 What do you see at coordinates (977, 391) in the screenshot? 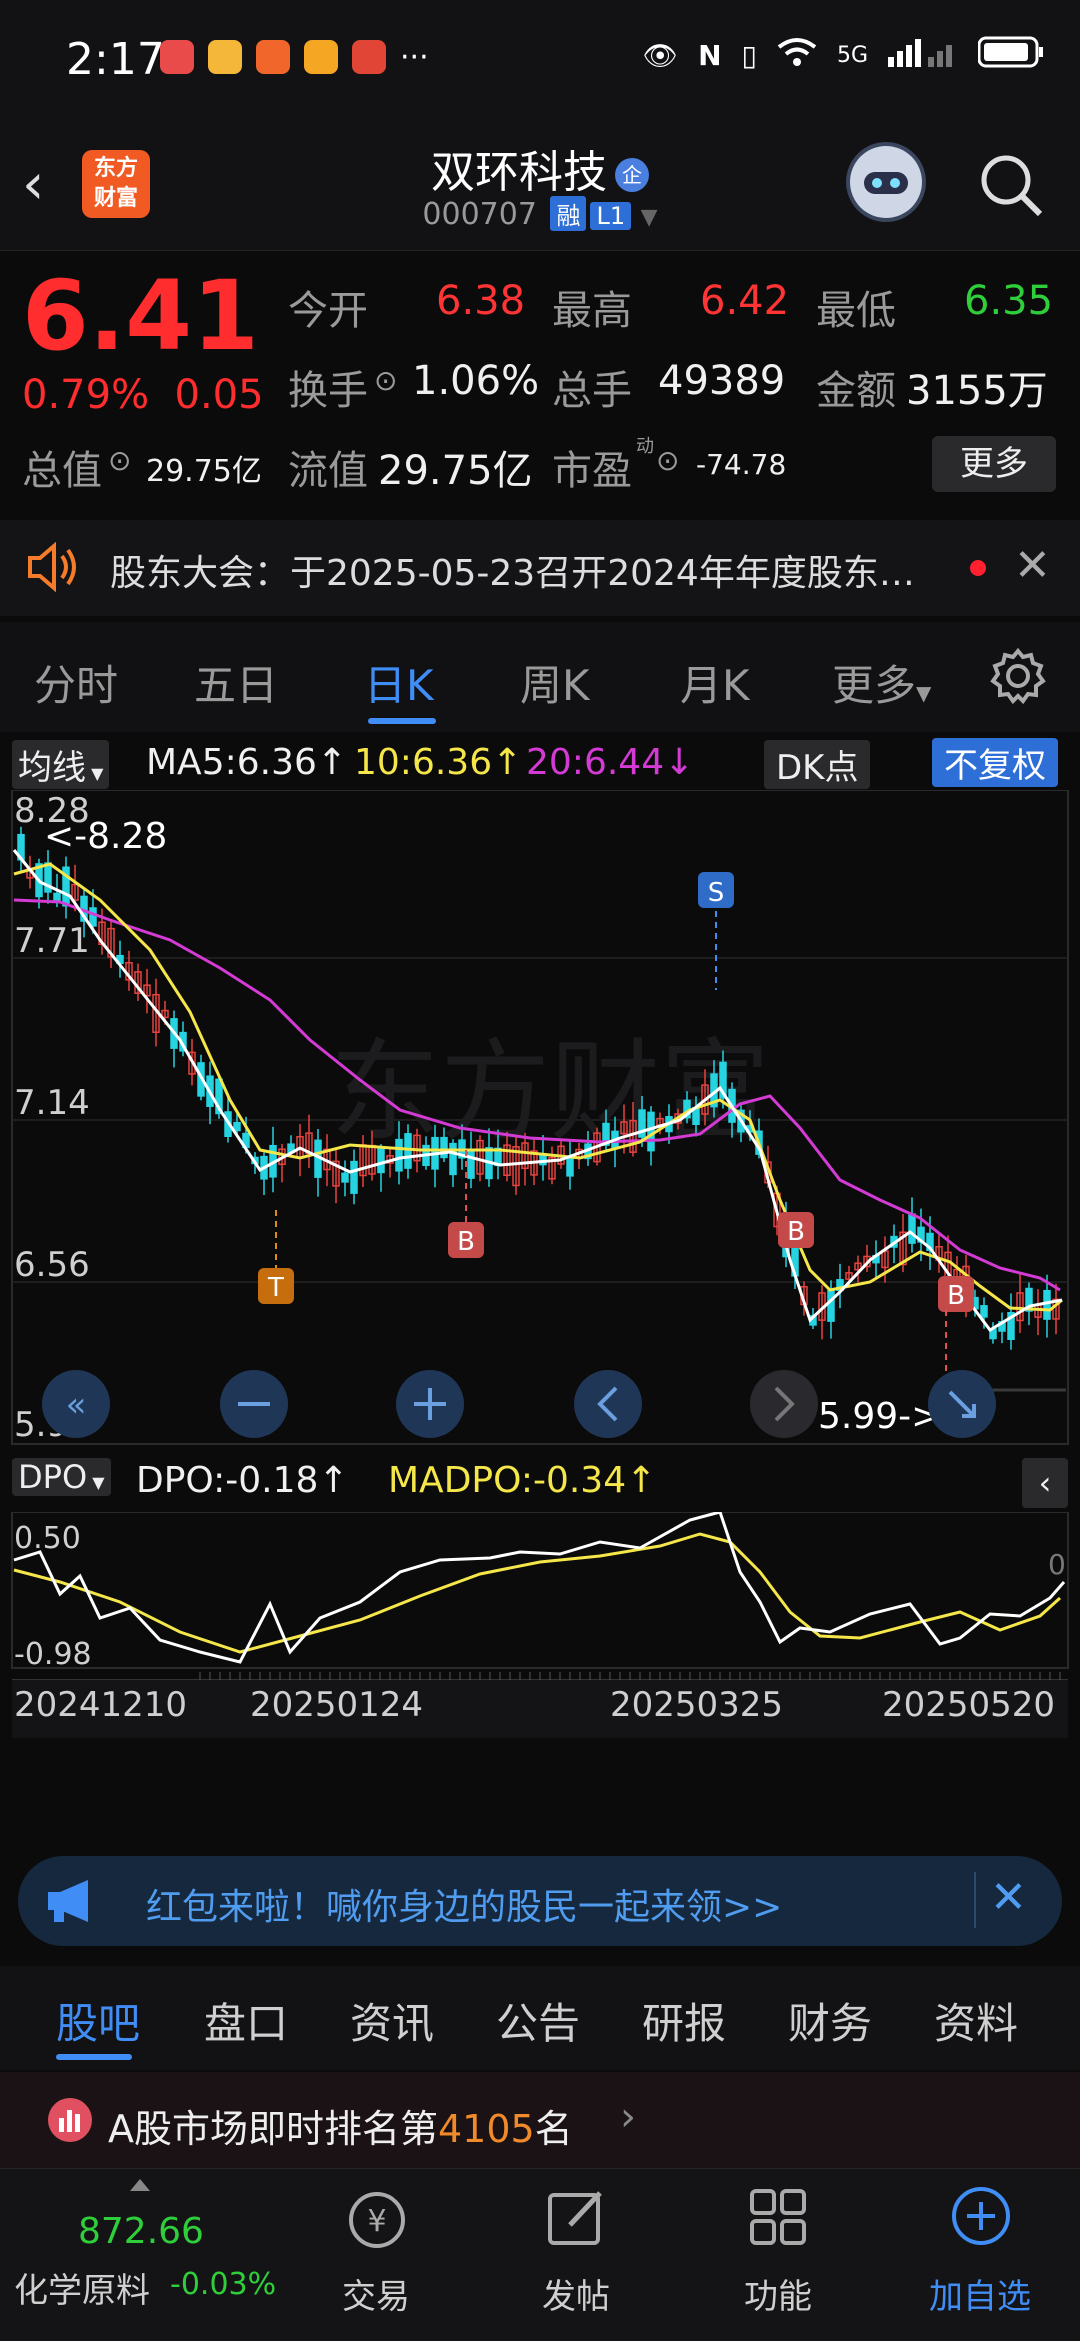
I see `amount-value: 3155万` at bounding box center [977, 391].